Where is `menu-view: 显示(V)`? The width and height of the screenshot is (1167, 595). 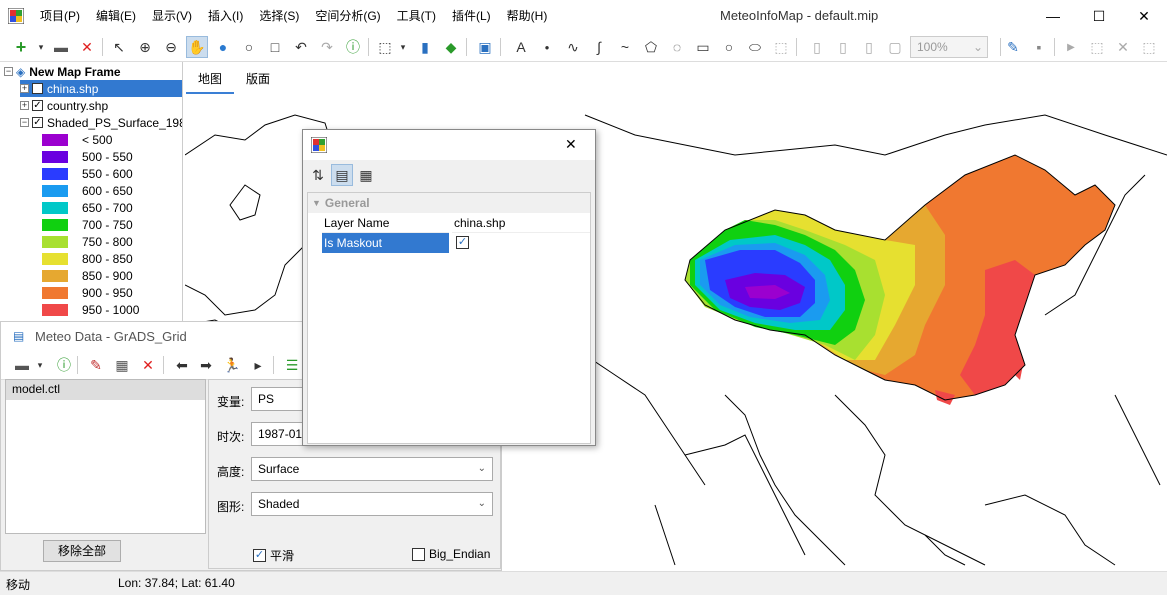 menu-view: 显示(V) is located at coordinates (172, 16).